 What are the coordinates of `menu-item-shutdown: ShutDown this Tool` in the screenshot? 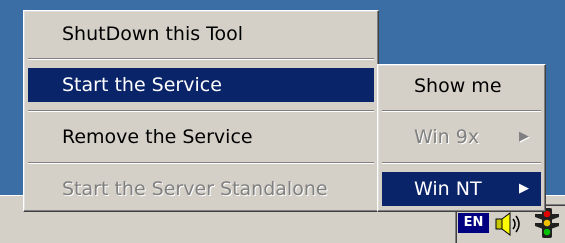 It's located at (201, 34).